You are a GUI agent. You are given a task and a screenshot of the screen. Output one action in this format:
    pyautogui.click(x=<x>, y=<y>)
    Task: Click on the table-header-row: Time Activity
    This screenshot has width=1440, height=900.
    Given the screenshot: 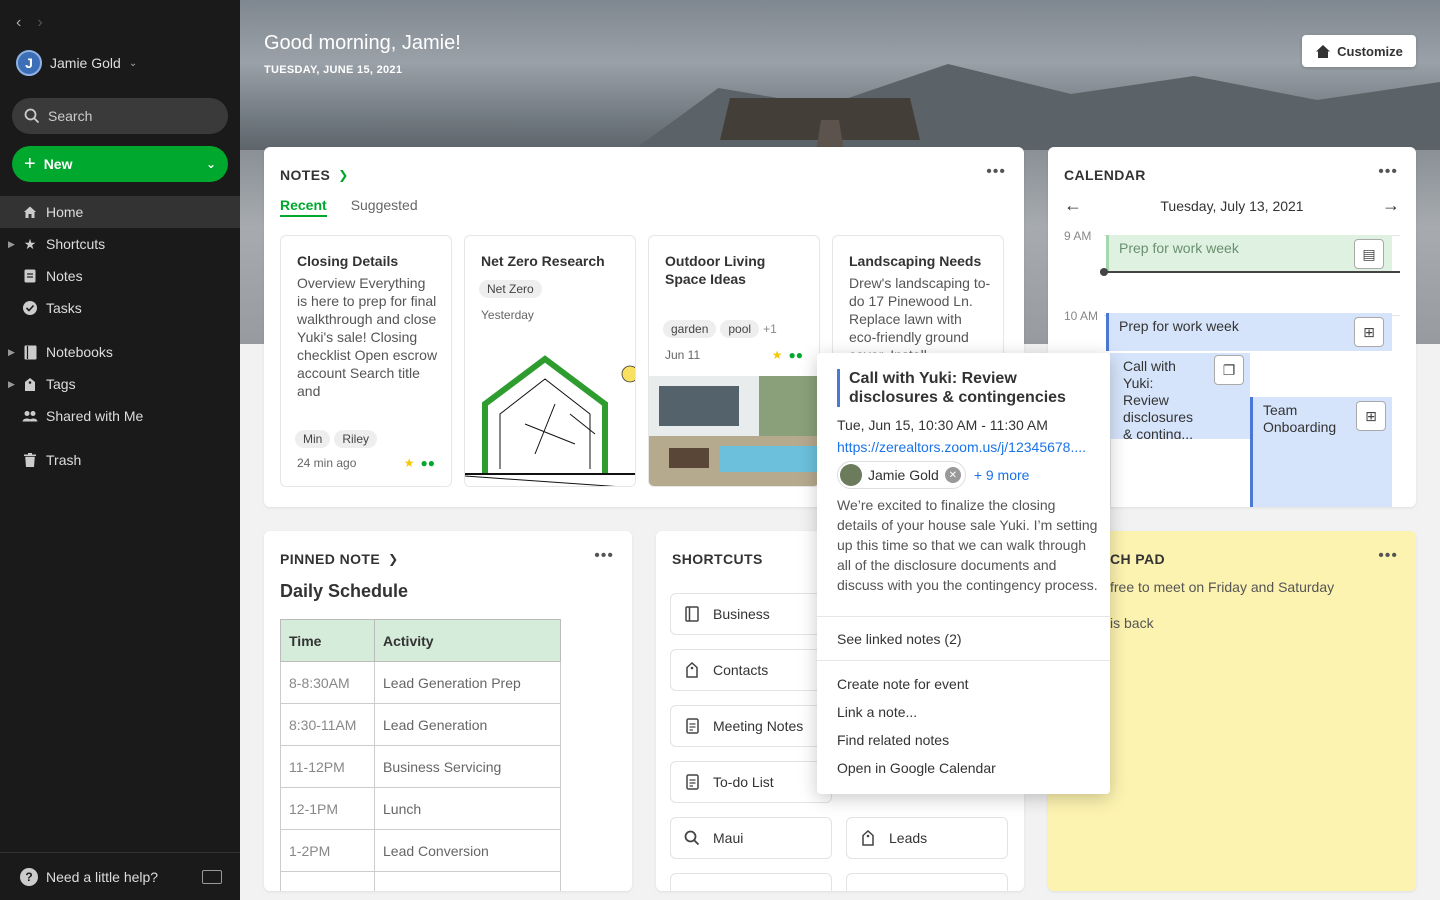 What is the action you would take?
    pyautogui.click(x=420, y=640)
    